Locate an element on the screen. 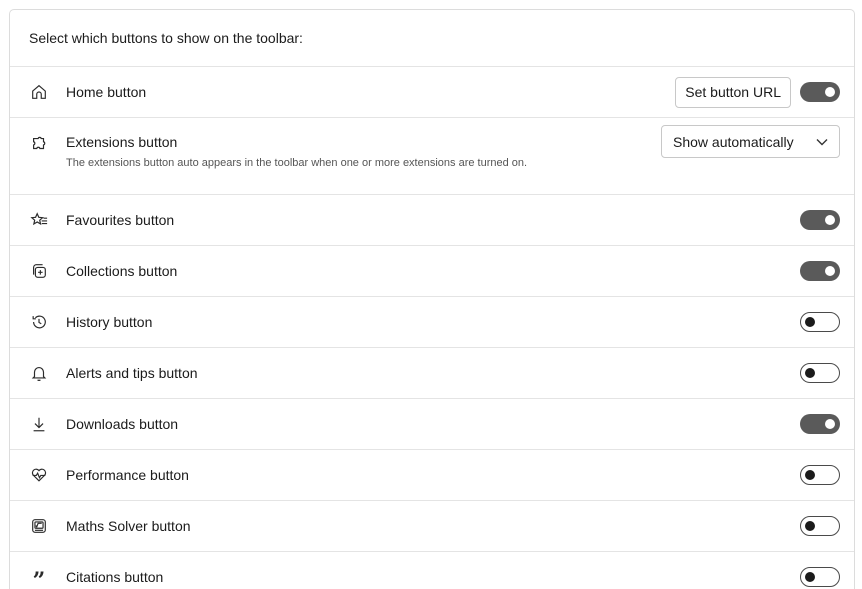  bell-icon is located at coordinates (39, 373).